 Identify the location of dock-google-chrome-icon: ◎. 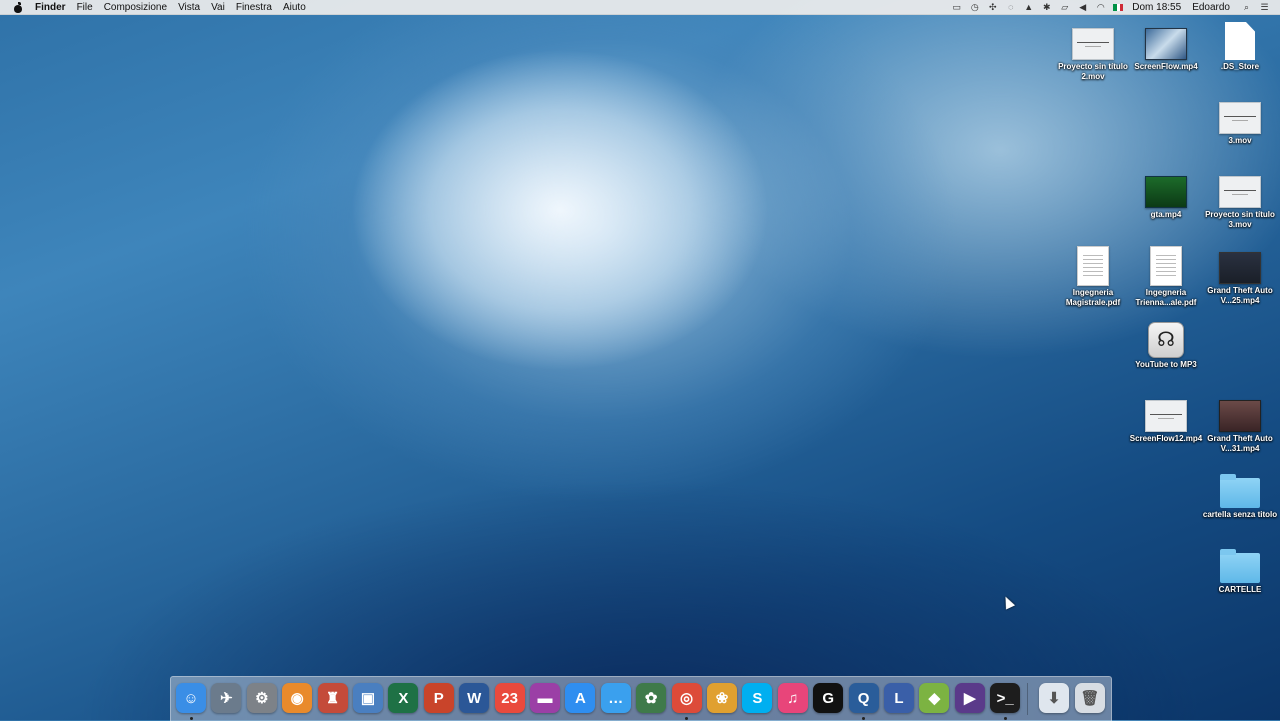
(686, 698).